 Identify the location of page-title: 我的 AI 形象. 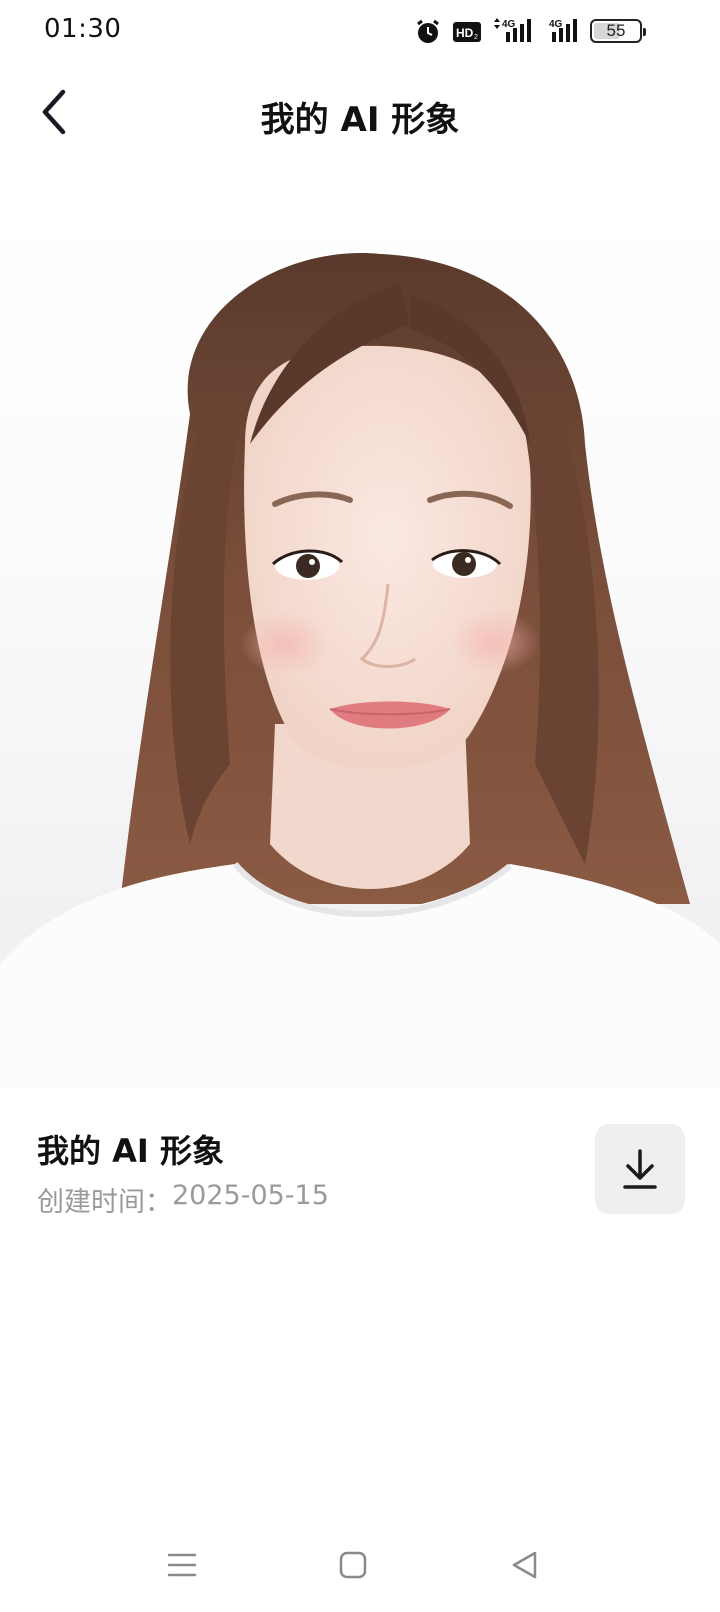
(360, 120).